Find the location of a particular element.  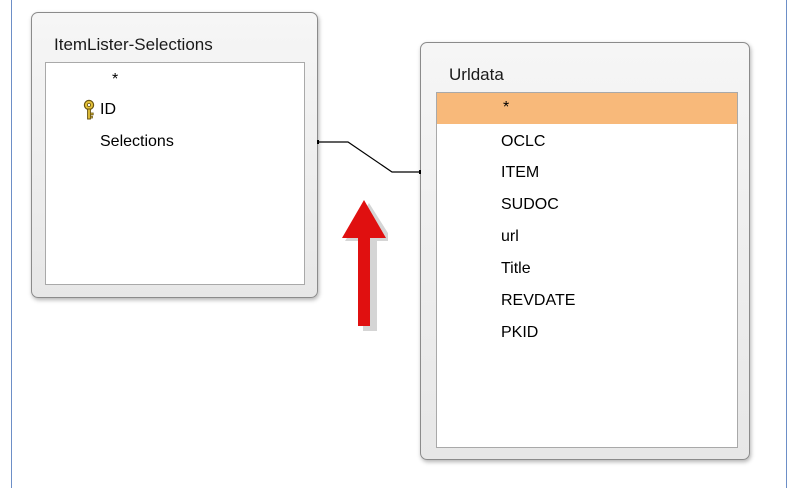

table-title: Urldata is located at coordinates (599, 75).